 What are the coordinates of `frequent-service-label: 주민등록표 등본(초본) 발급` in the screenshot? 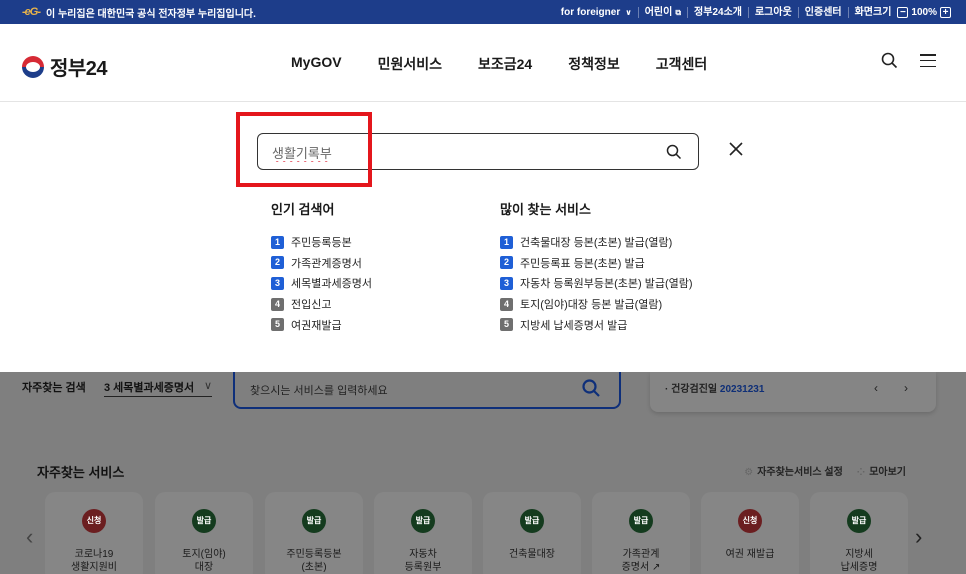 It's located at (582, 263).